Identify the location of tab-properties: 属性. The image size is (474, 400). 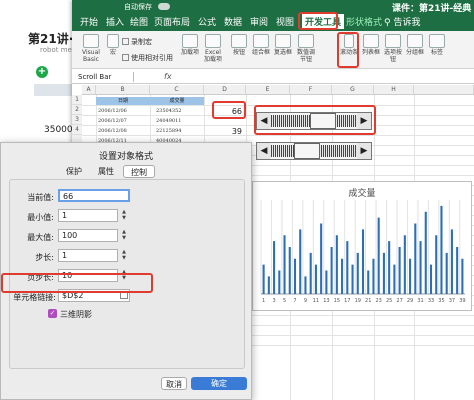
(106, 171).